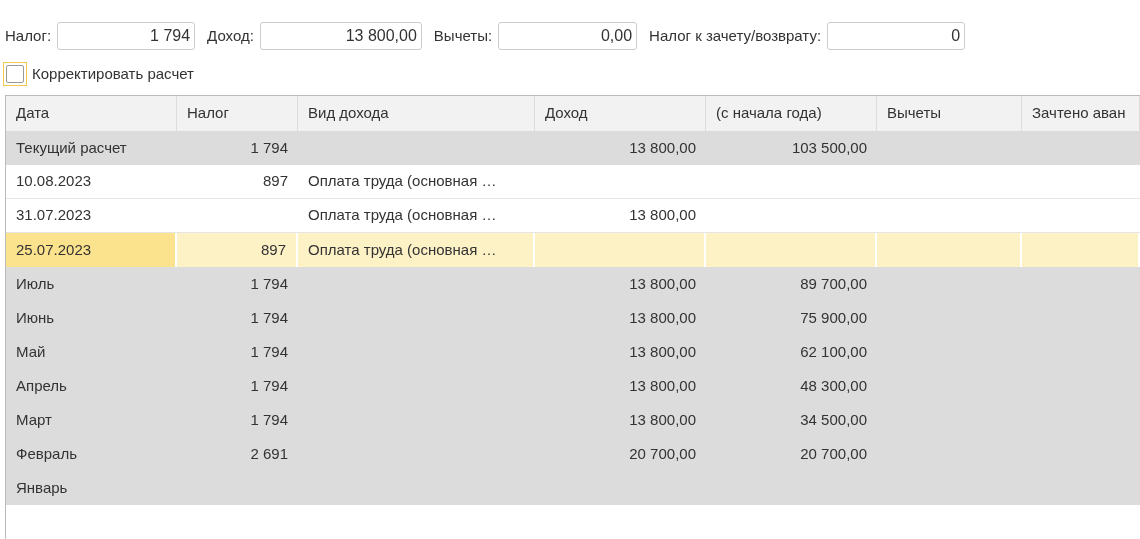 The image size is (1140, 539). What do you see at coordinates (463, 35) in the screenshot?
I see `field-label: Вычеты:` at bounding box center [463, 35].